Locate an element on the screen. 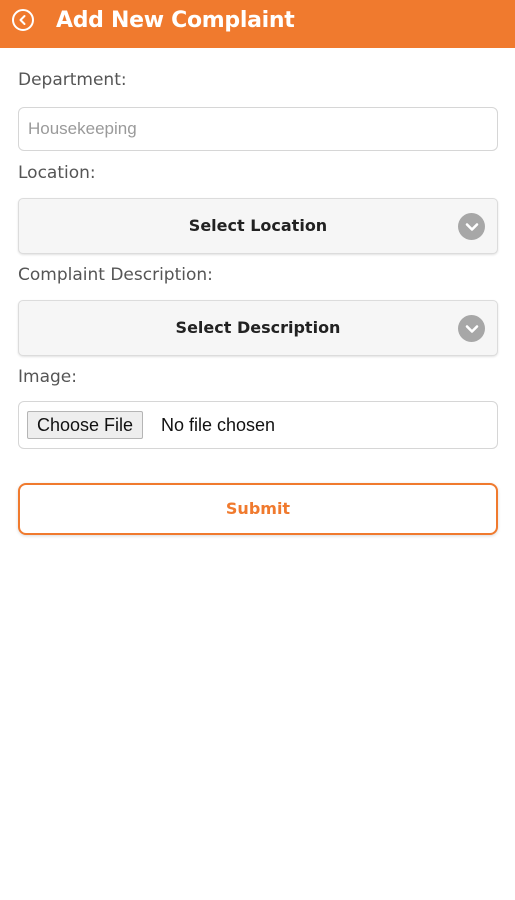 The image size is (515, 900). file-status-text: No file chosen is located at coordinates (218, 425).